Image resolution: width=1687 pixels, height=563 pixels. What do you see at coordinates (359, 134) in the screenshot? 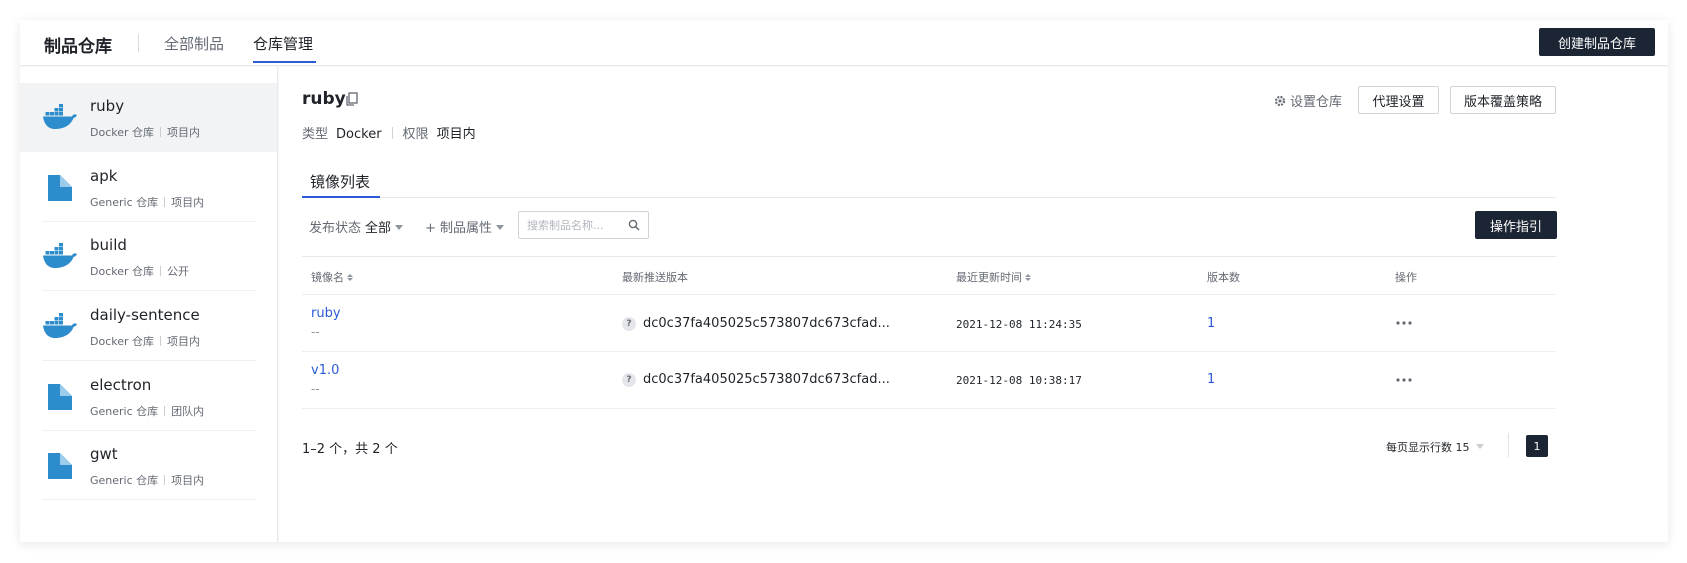
I see `type-value: Docker` at bounding box center [359, 134].